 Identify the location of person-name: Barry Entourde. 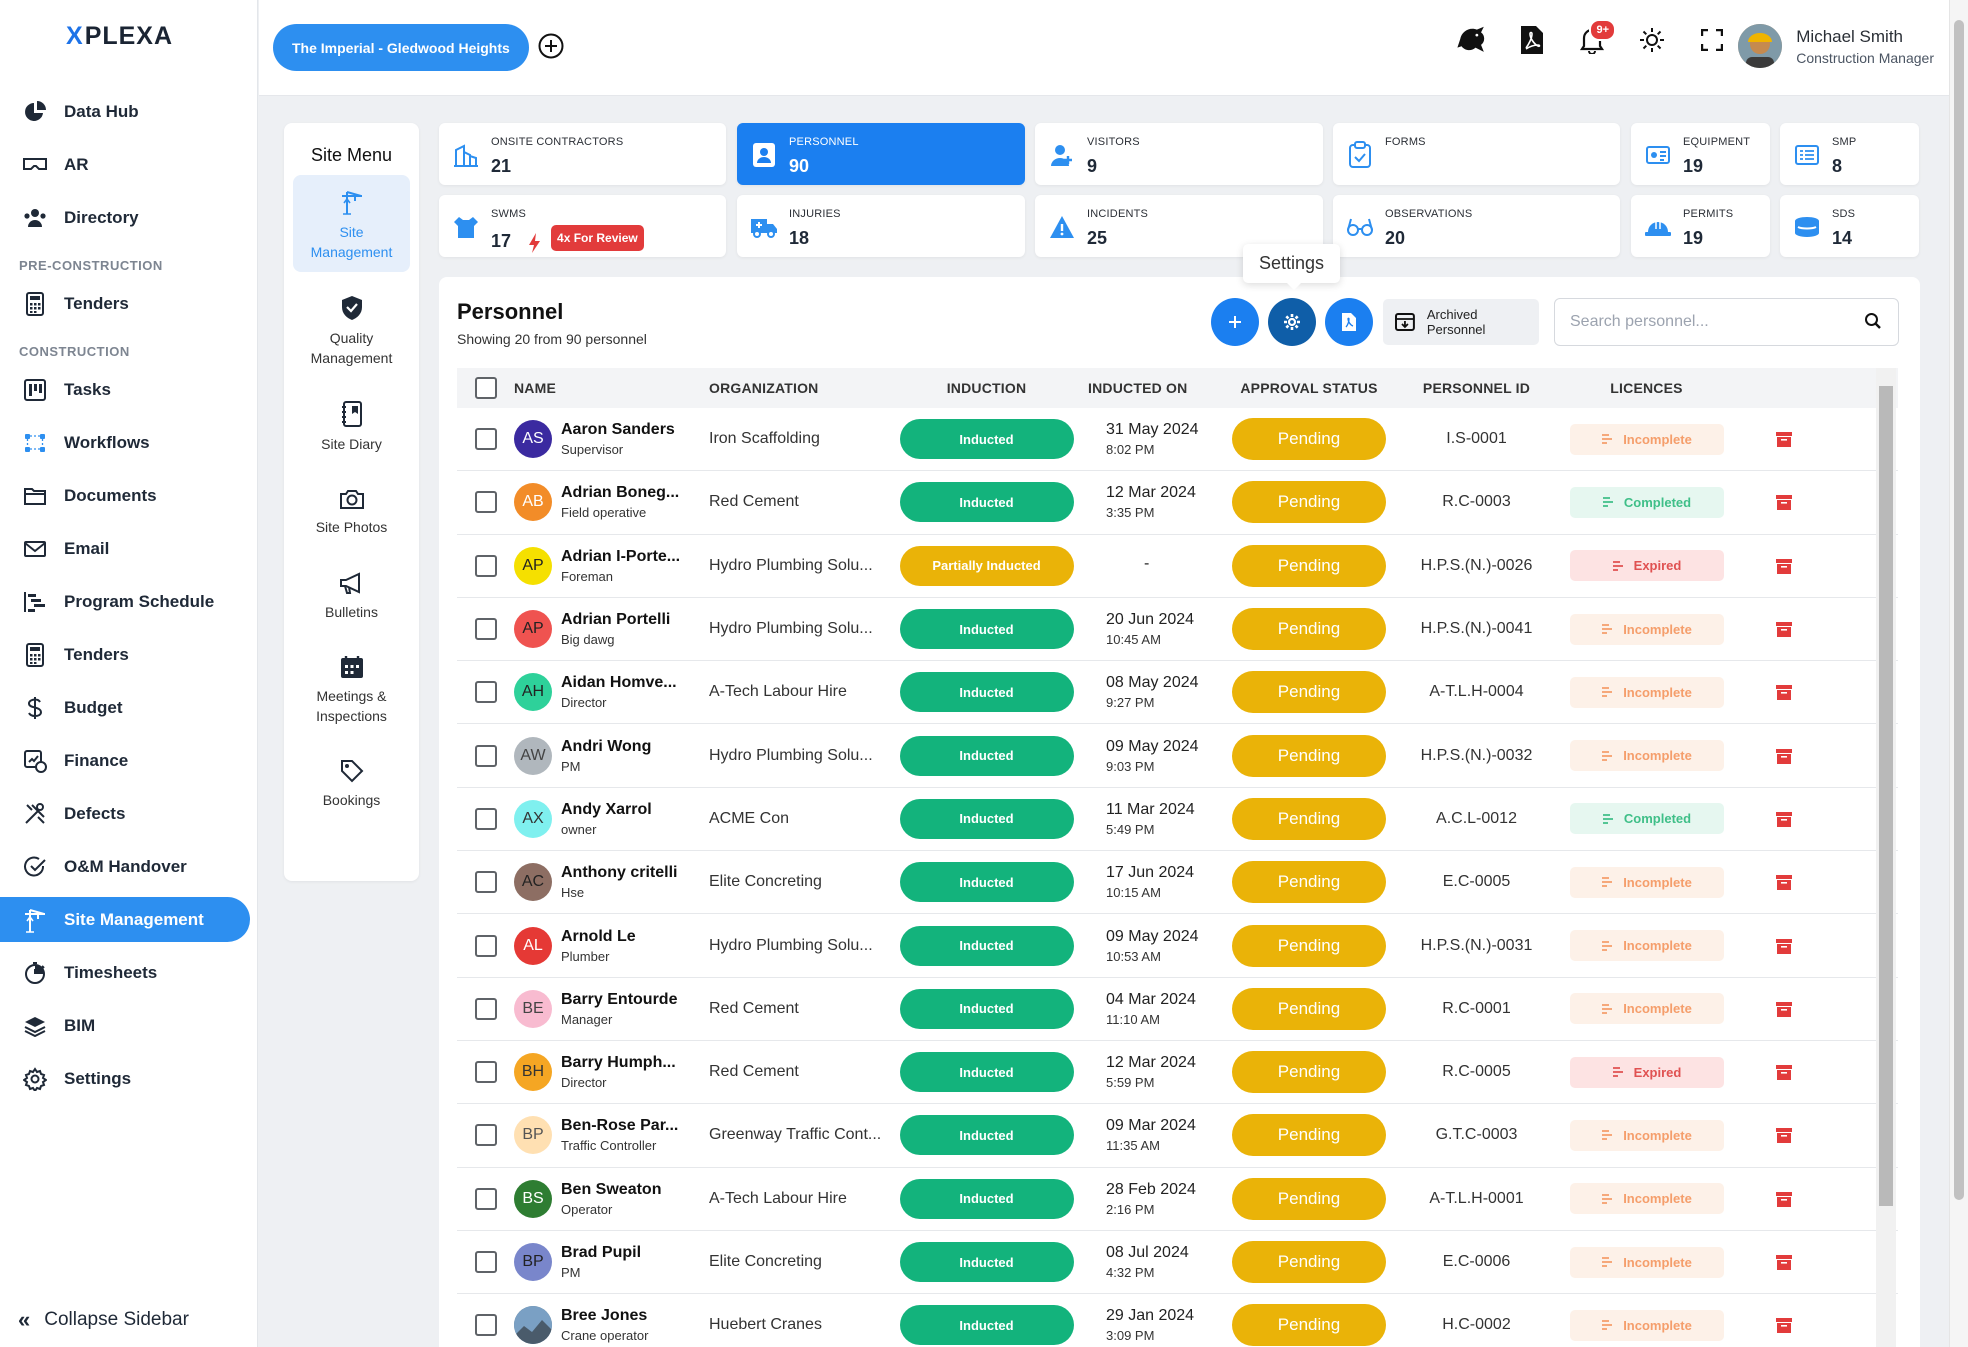
(619, 1000).